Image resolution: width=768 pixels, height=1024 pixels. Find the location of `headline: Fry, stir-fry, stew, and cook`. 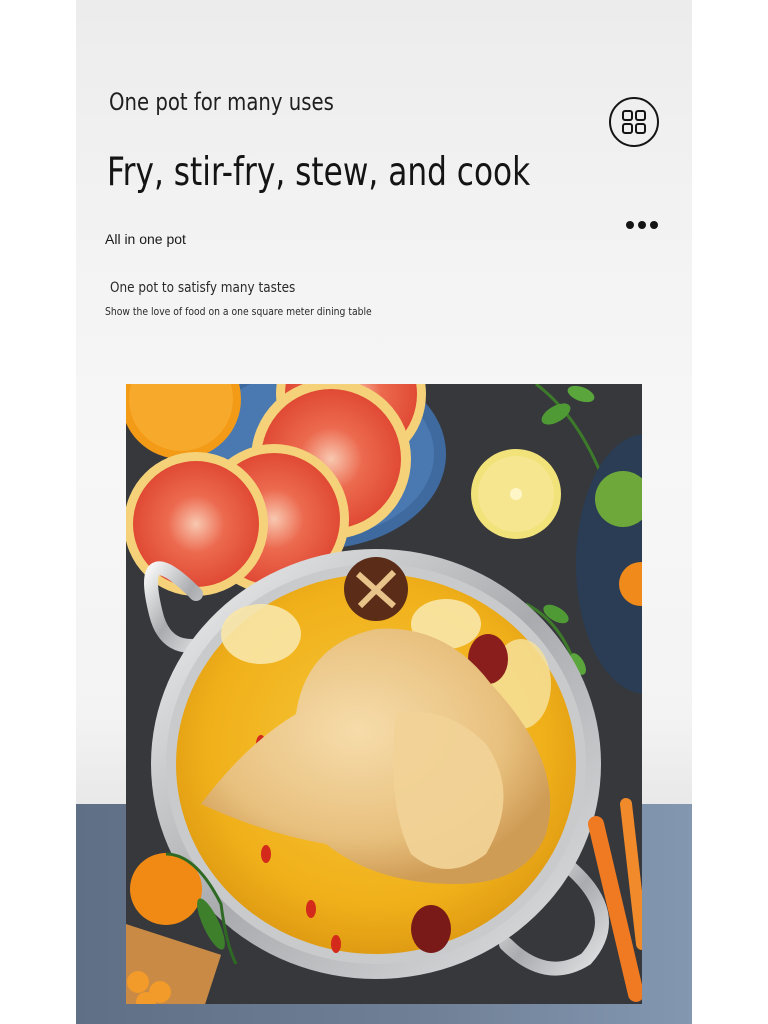

headline: Fry, stir-fry, stew, and cook is located at coordinates (319, 172).